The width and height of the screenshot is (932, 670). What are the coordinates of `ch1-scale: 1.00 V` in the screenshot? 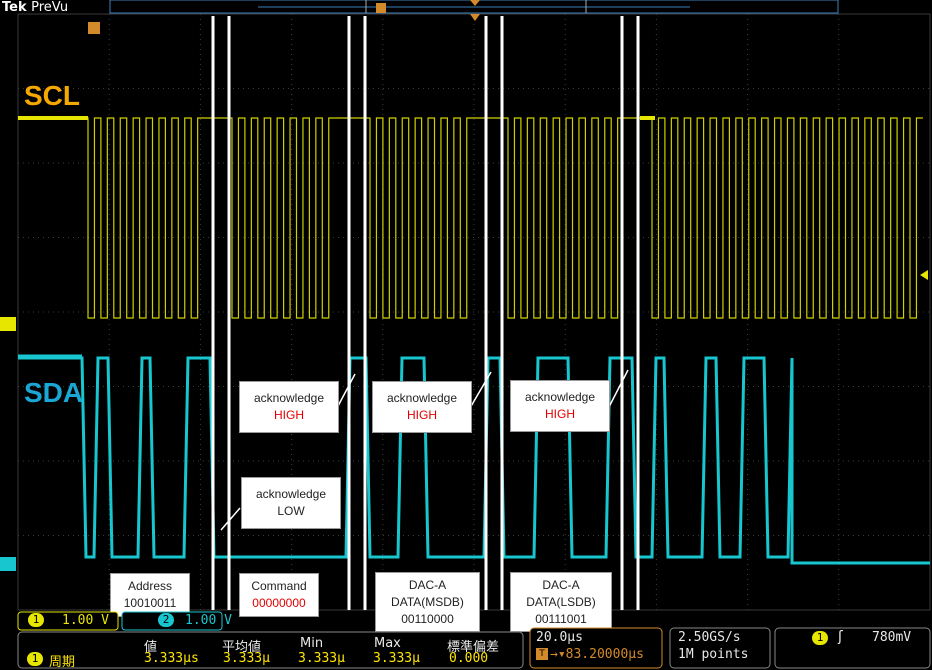 It's located at (85, 620).